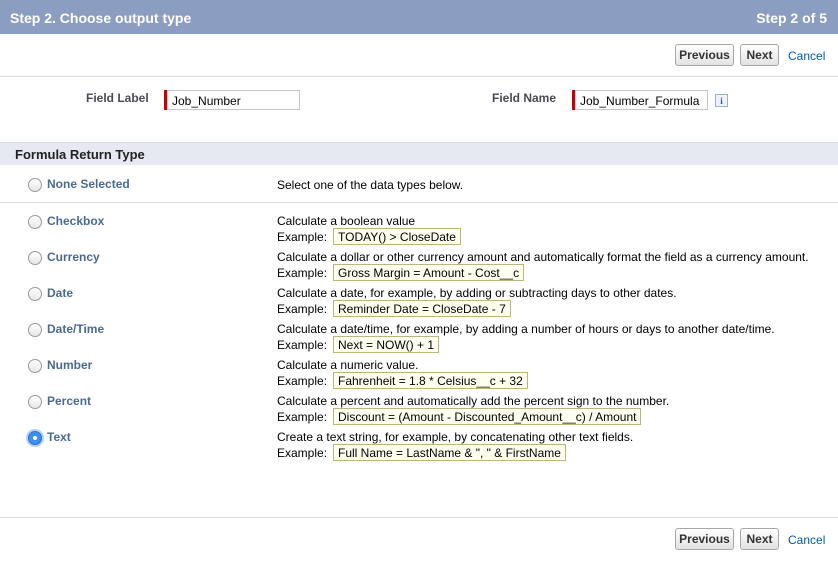 The width and height of the screenshot is (838, 562). Describe the element at coordinates (759, 539) in the screenshot. I see `next-button-bottom: Next` at that location.